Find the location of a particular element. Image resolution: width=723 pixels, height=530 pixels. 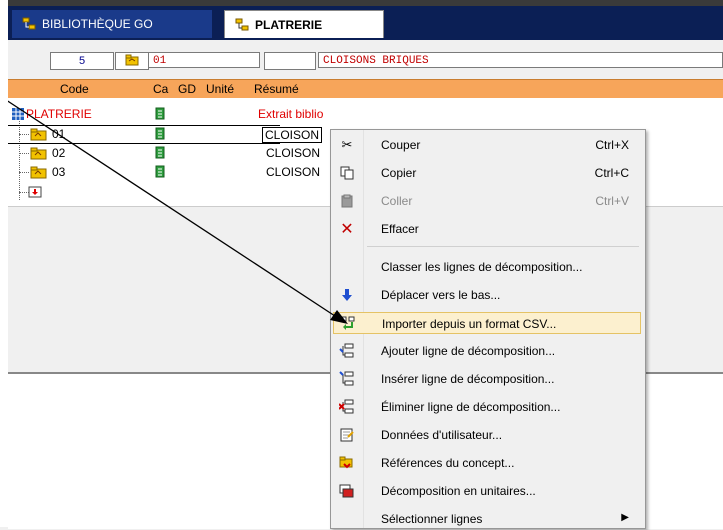

tab-platrerie: PLATRERIE is located at coordinates (304, 24).